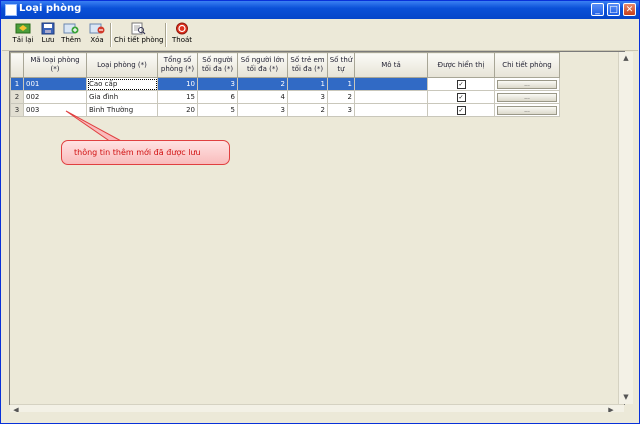 This screenshot has height=424, width=640. I want to click on refresh-icon, so click(23, 28).